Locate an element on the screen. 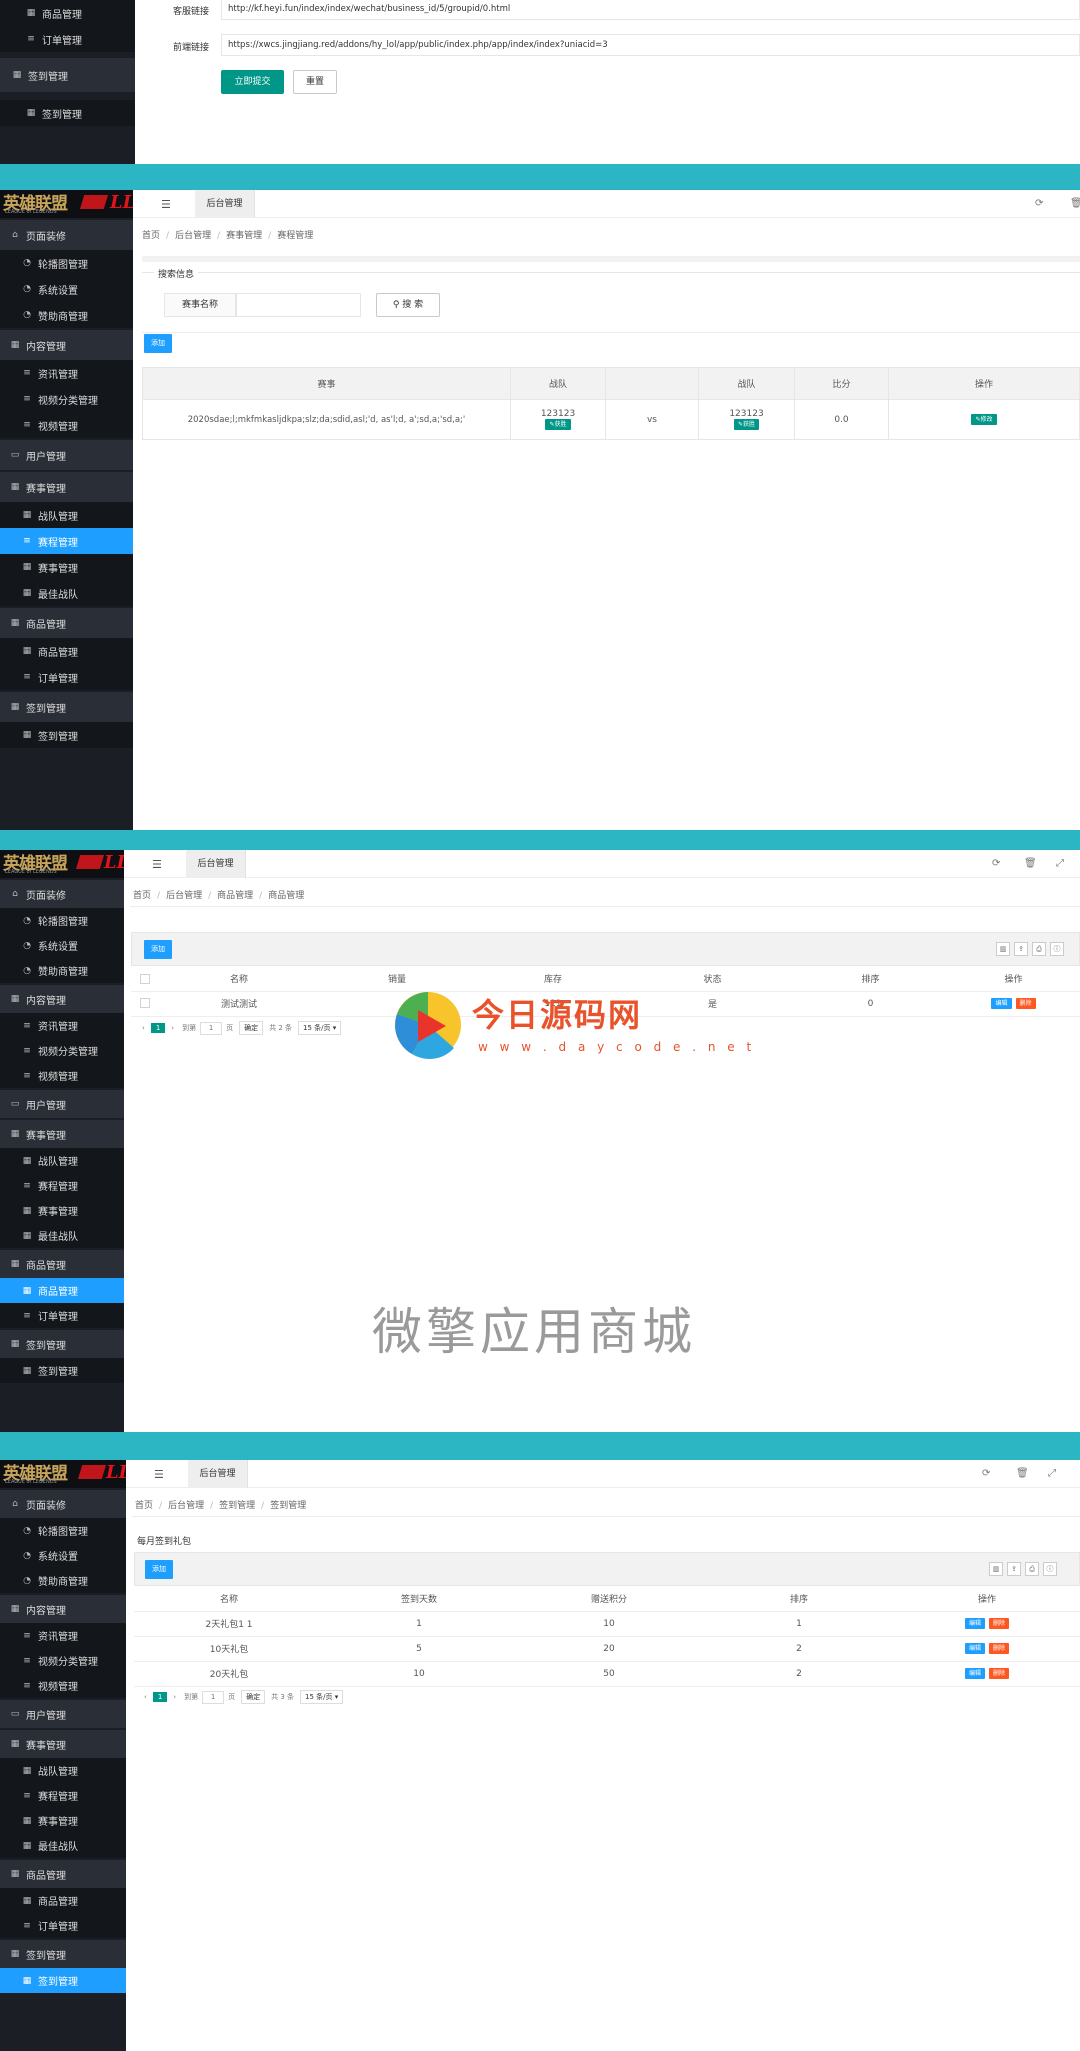 Image resolution: width=1080 pixels, height=2051 pixels. sidebar-item-signin: ▦ 签到管理 is located at coordinates (67, 113).